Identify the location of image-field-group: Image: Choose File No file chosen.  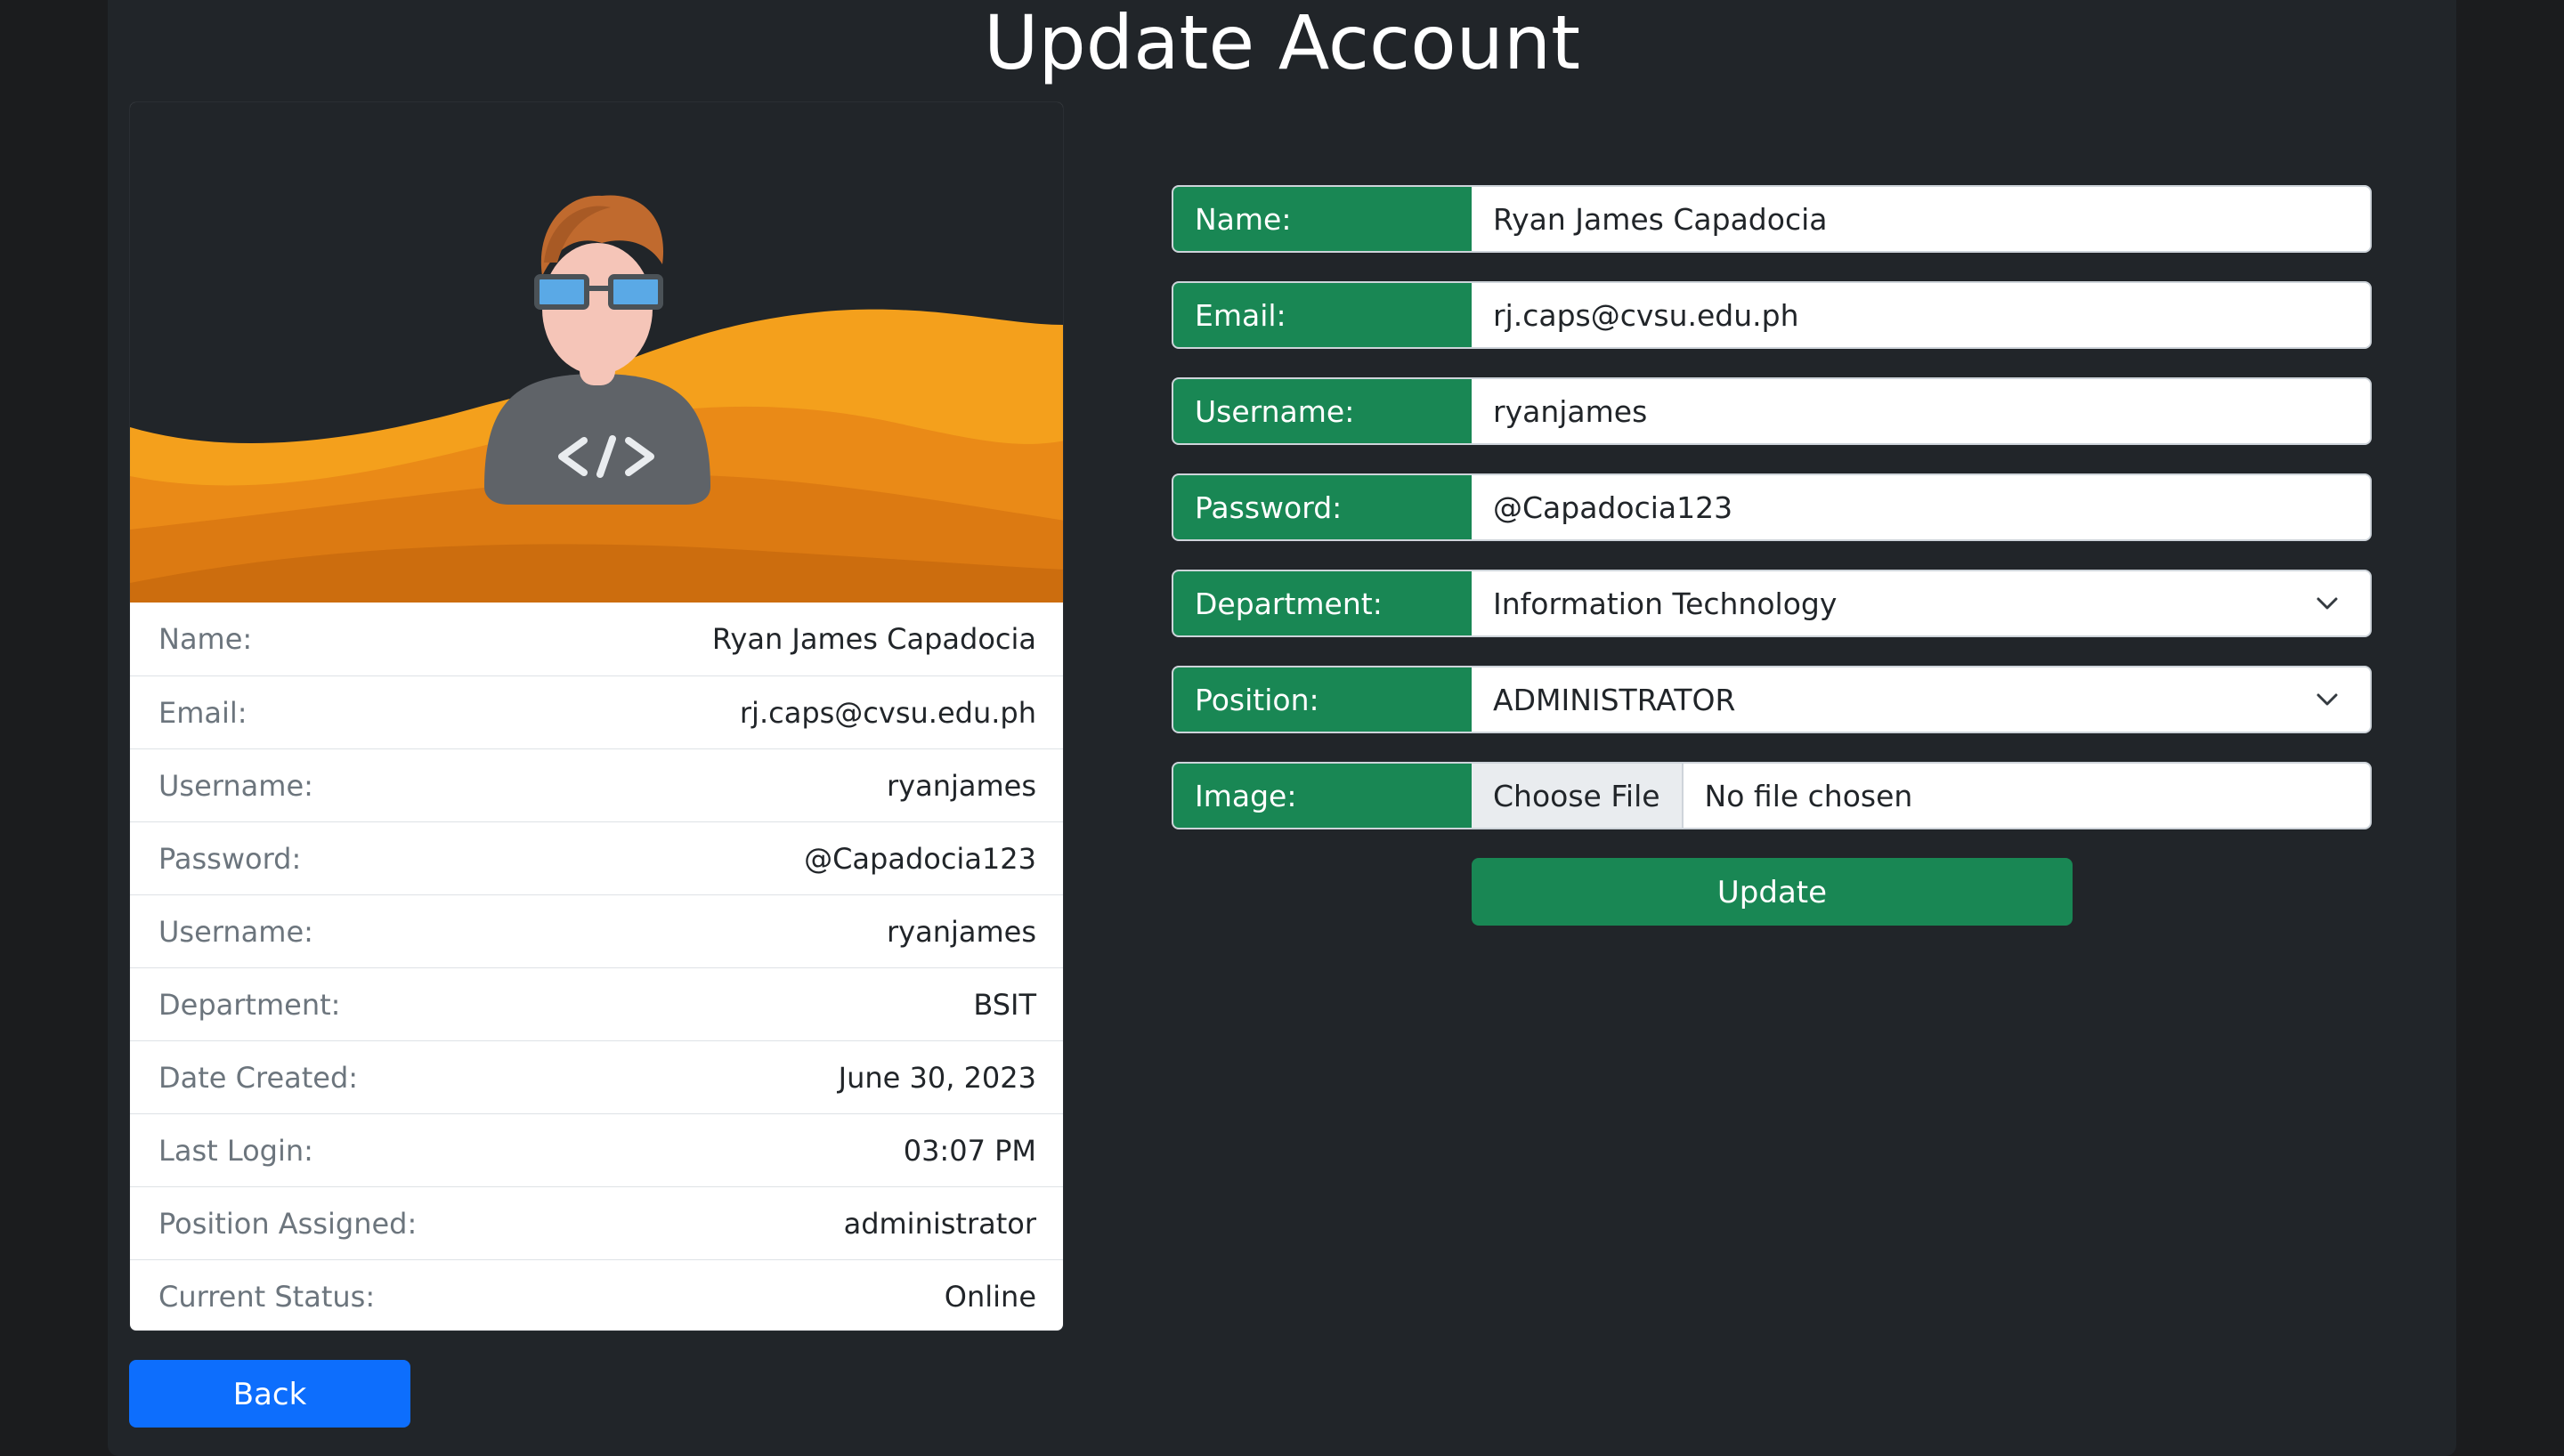
(1772, 795).